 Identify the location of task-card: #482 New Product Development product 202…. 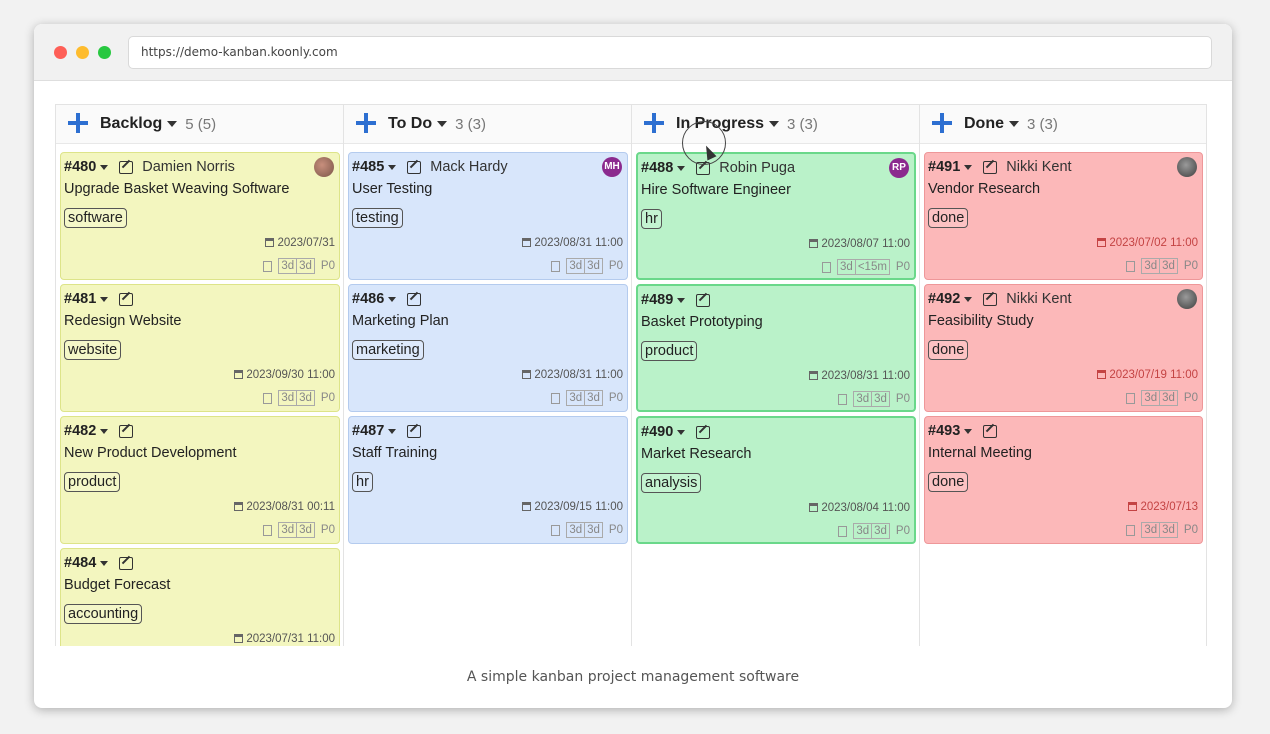
(200, 480).